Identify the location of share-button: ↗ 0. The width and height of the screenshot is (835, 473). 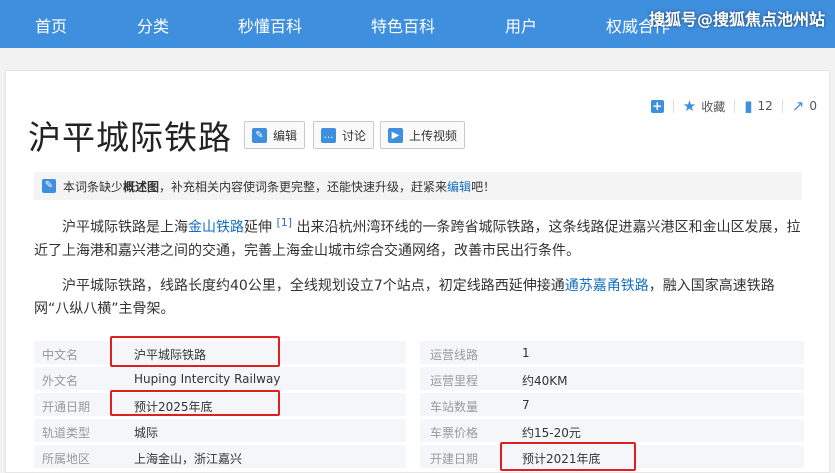
(804, 106).